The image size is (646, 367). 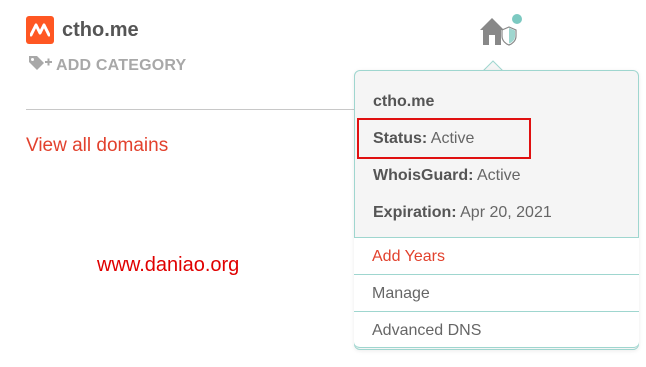 I want to click on add-category-button: ADD CATEGORY, so click(x=107, y=65).